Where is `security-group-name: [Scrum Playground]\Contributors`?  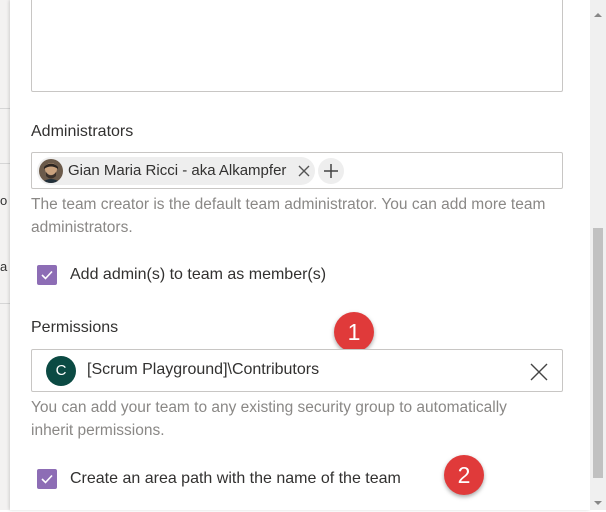
security-group-name: [Scrum Playground]\Contributors is located at coordinates (203, 369).